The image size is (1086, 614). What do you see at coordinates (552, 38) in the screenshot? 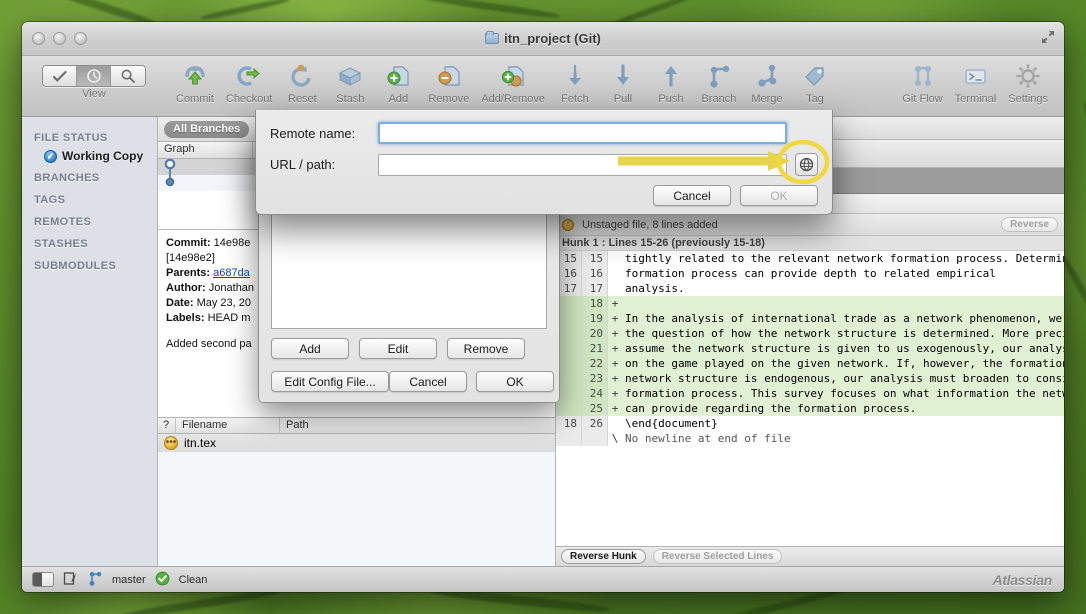
I see `window-title-text: itn_project (Git)` at bounding box center [552, 38].